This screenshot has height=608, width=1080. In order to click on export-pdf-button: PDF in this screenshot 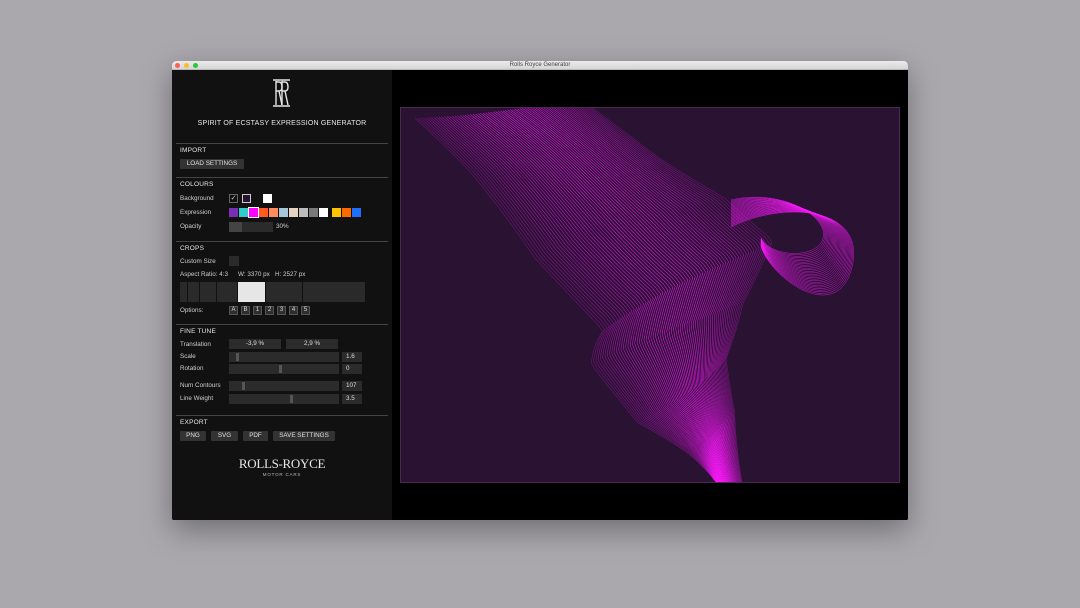, I will do `click(255, 436)`.